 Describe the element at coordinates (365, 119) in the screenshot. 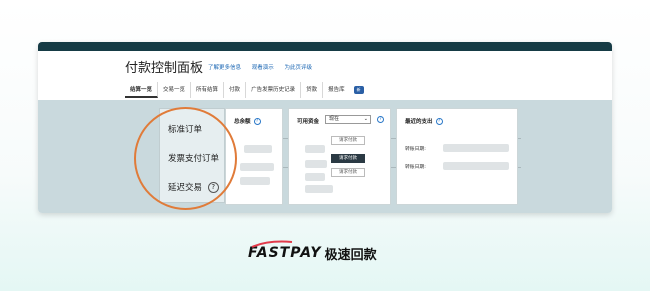

I see `chevron-down-icon: ⌄` at that location.